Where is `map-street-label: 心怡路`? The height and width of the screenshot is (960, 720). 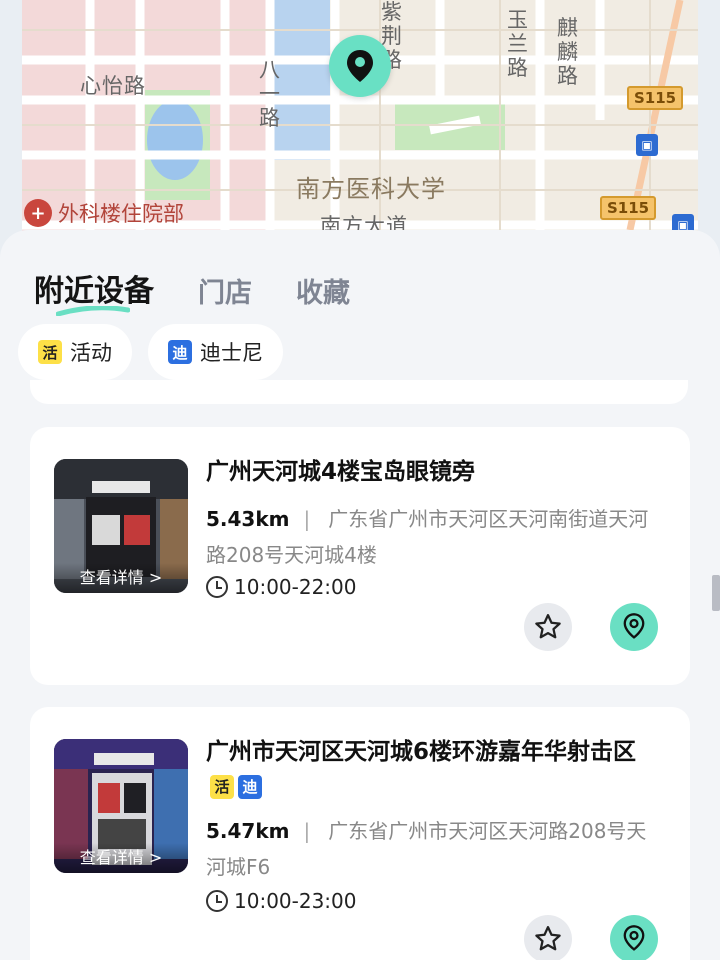
map-street-label: 心怡路 is located at coordinates (113, 86).